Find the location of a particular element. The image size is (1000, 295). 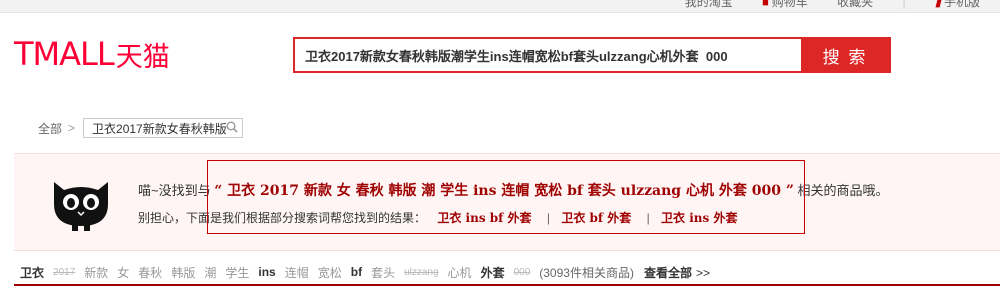

search-term: 潮 is located at coordinates (210, 272).